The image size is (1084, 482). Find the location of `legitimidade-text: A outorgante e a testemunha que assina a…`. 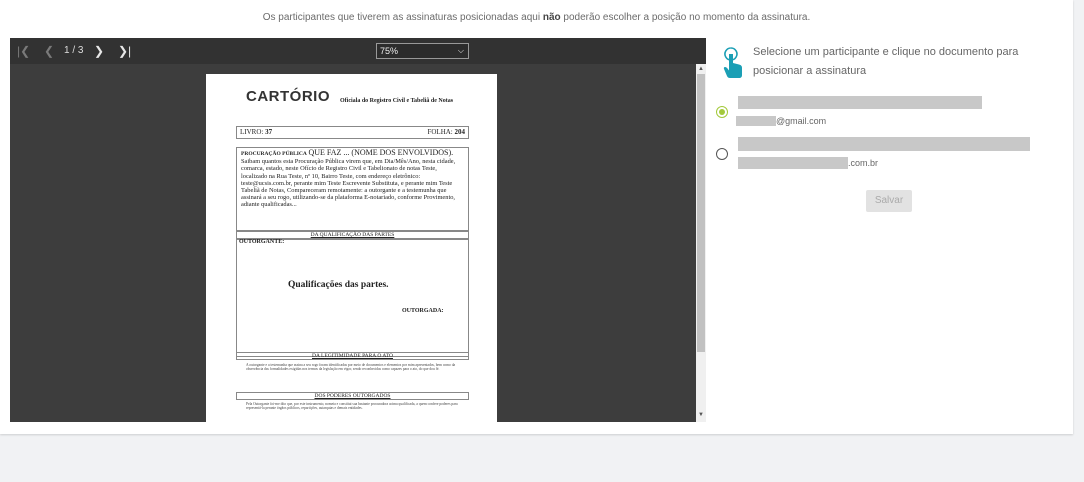

legitimidade-text: A outorgante e a testemunha que assina a… is located at coordinates (351, 367).